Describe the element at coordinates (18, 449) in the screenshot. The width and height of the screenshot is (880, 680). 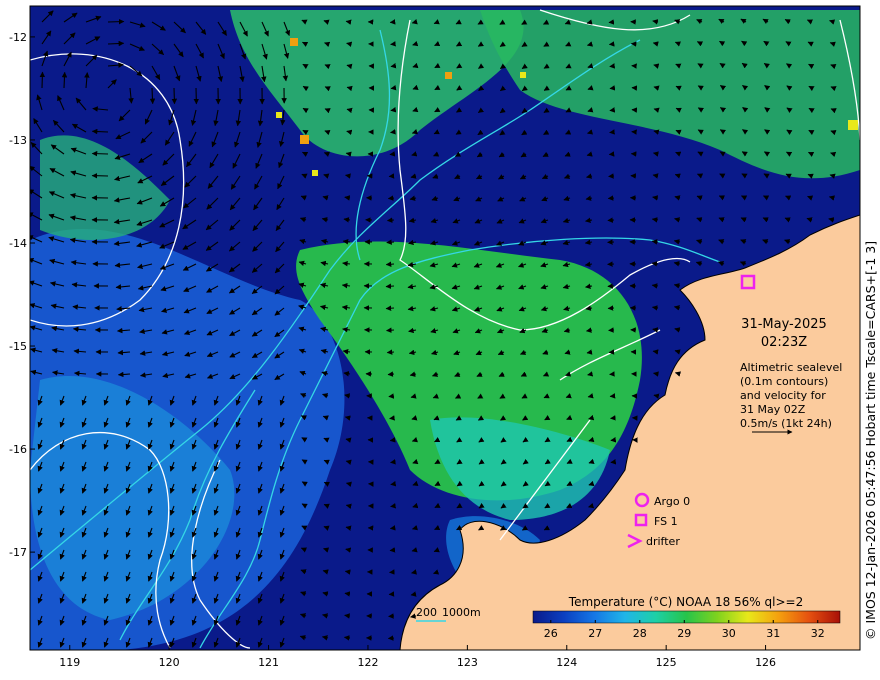
I see `lat-tick-label: -16` at that location.